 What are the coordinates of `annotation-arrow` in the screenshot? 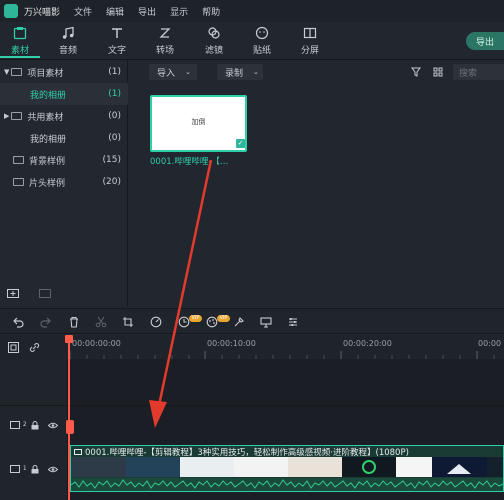 It's located at (181, 293).